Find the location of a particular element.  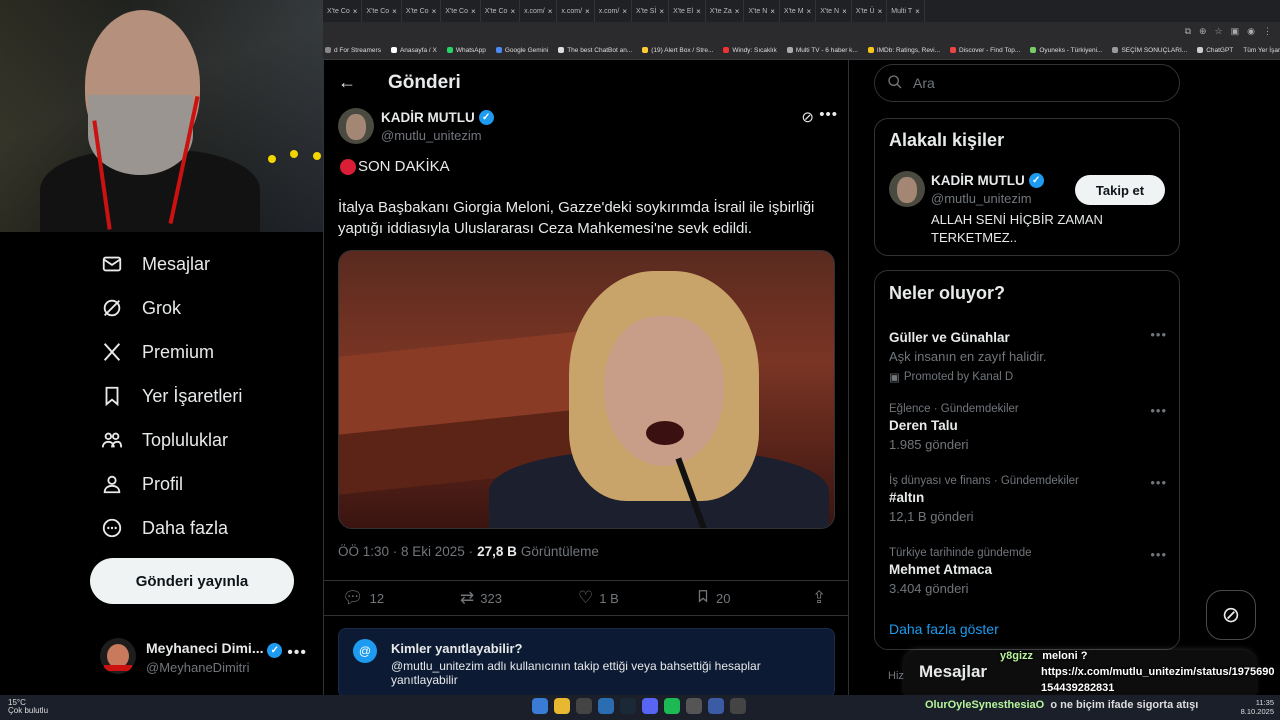

nav-item-premium: Premium is located at coordinates (157, 352).